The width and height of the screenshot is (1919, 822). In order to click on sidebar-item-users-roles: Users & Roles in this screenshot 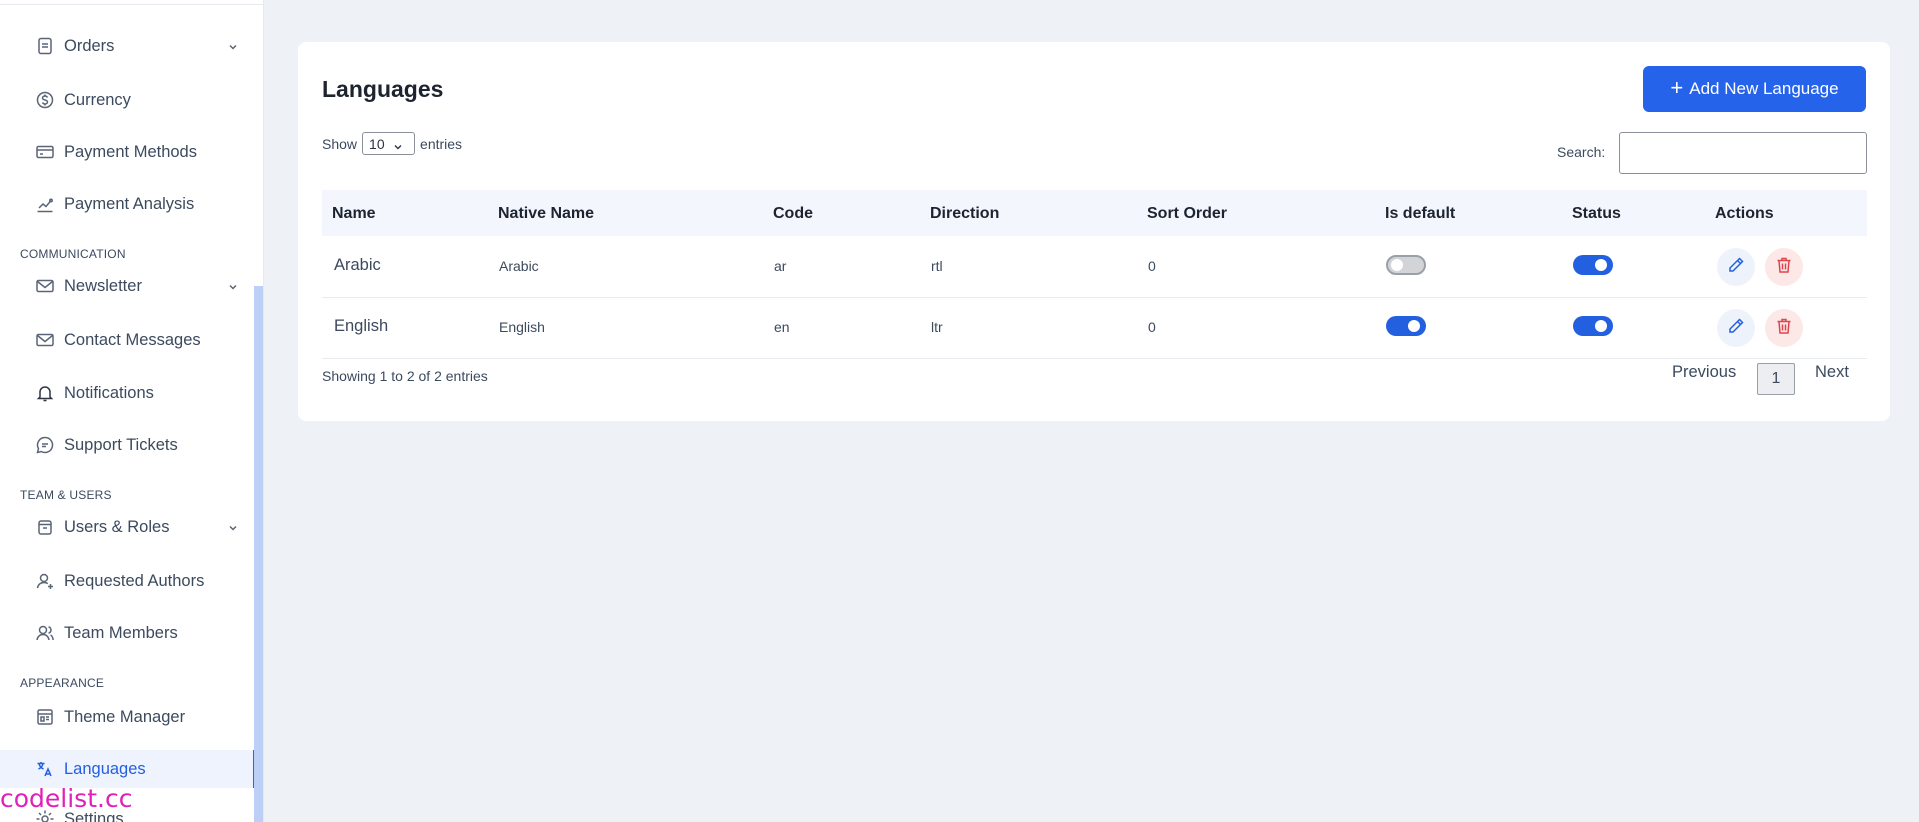, I will do `click(127, 527)`.